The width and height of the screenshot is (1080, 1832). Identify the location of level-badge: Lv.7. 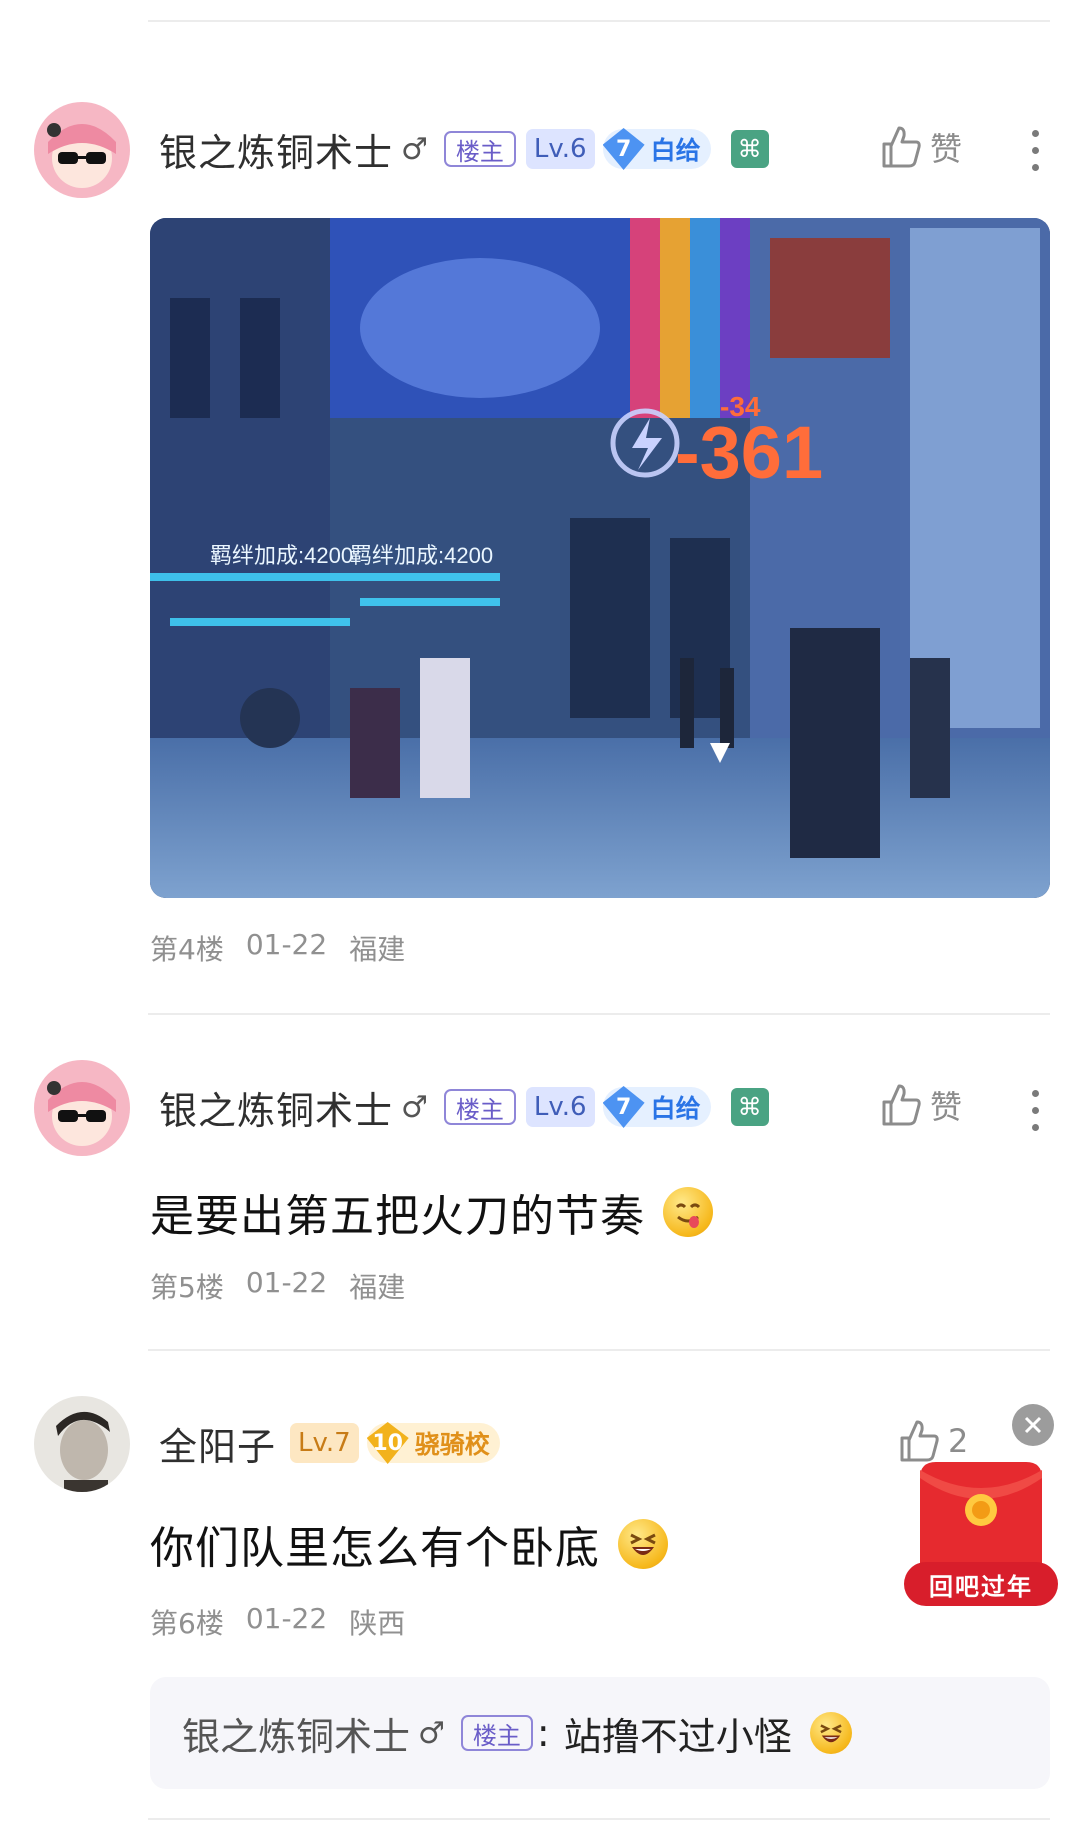
(324, 1443).